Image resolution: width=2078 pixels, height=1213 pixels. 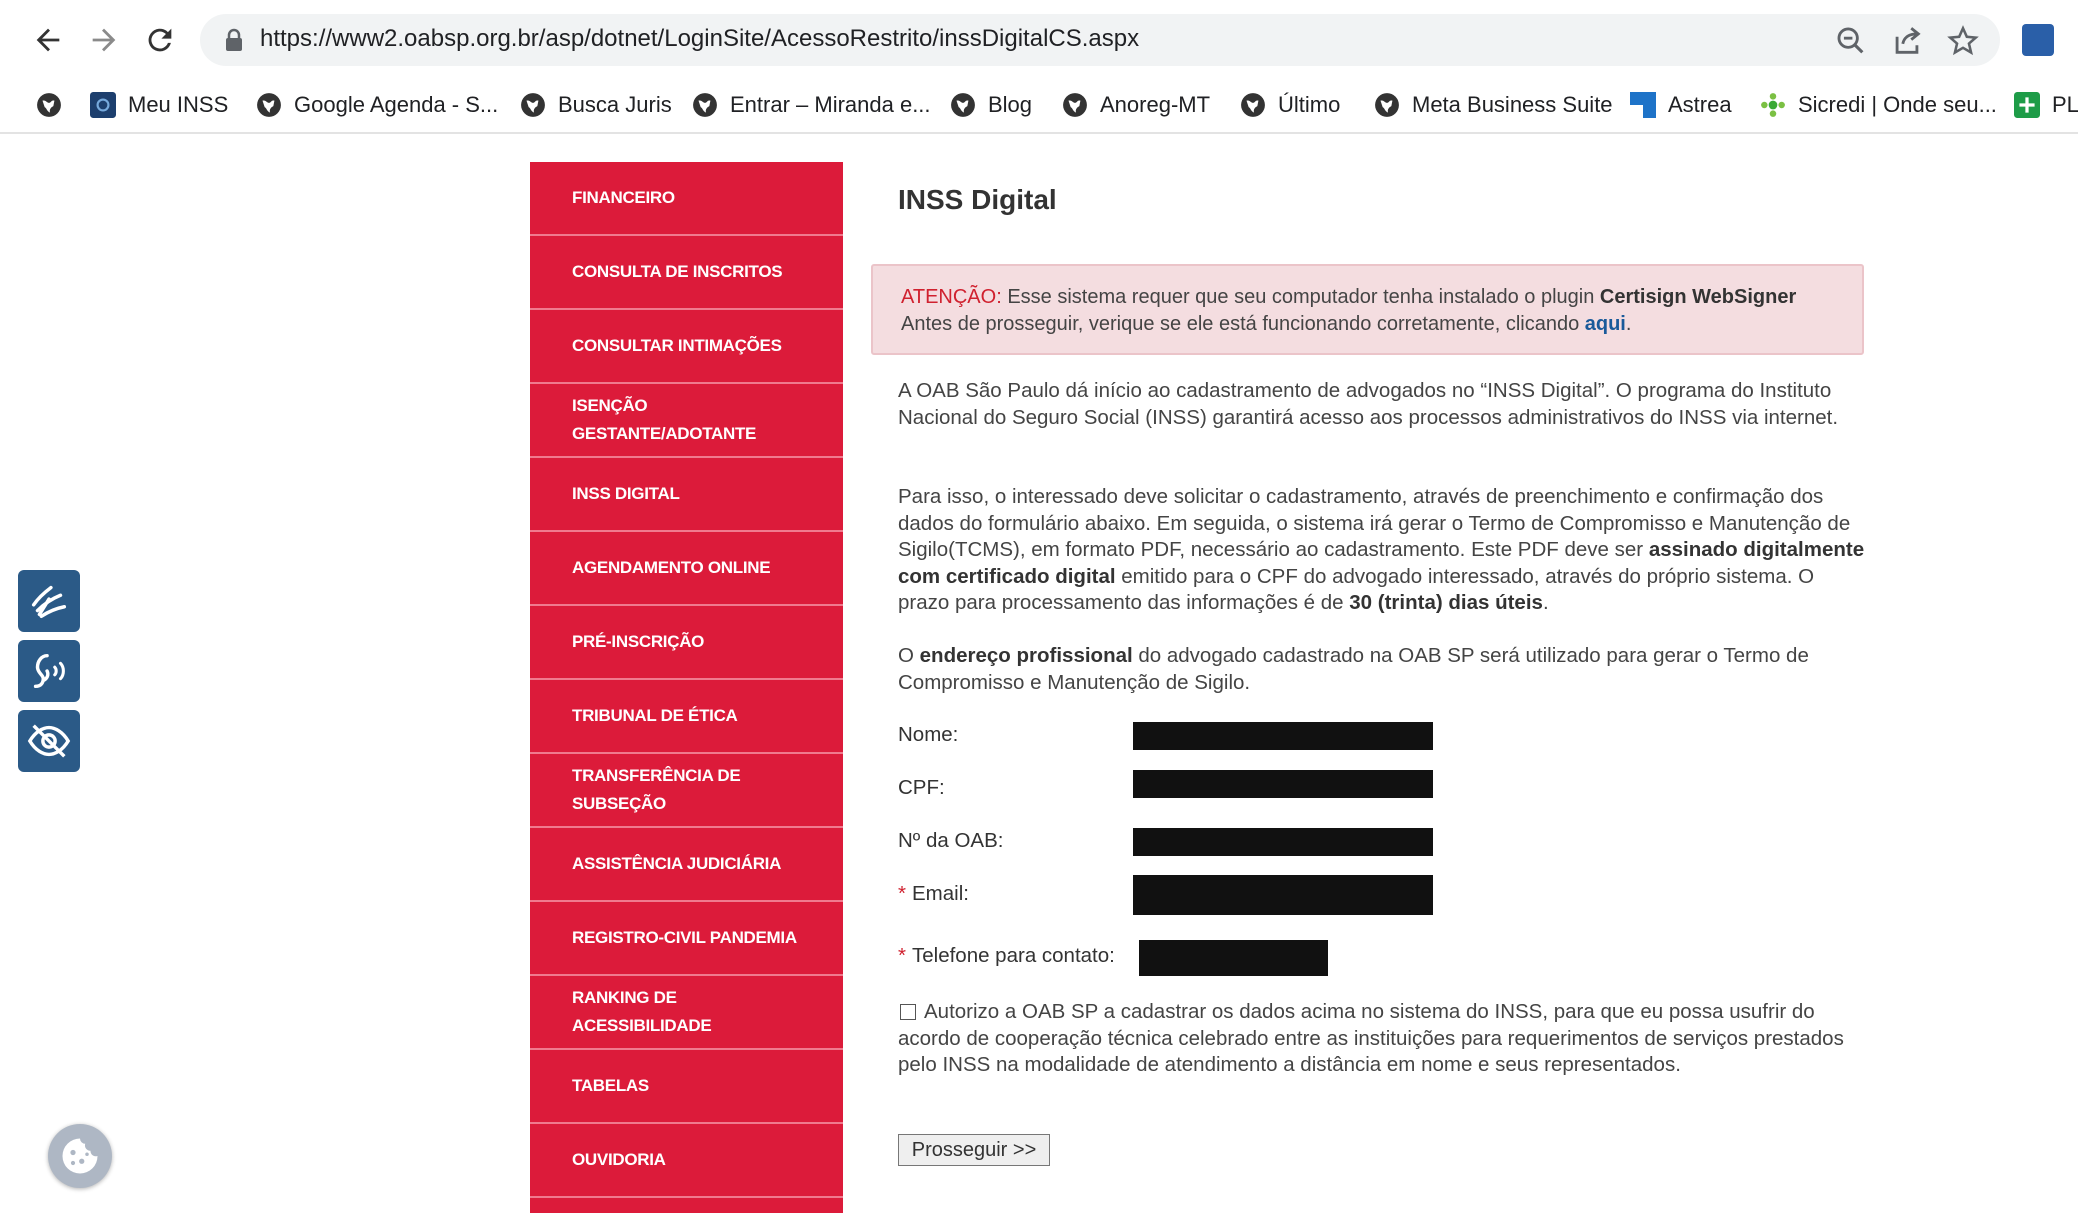 What do you see at coordinates (1233, 958) in the screenshot?
I see `phone-field` at bounding box center [1233, 958].